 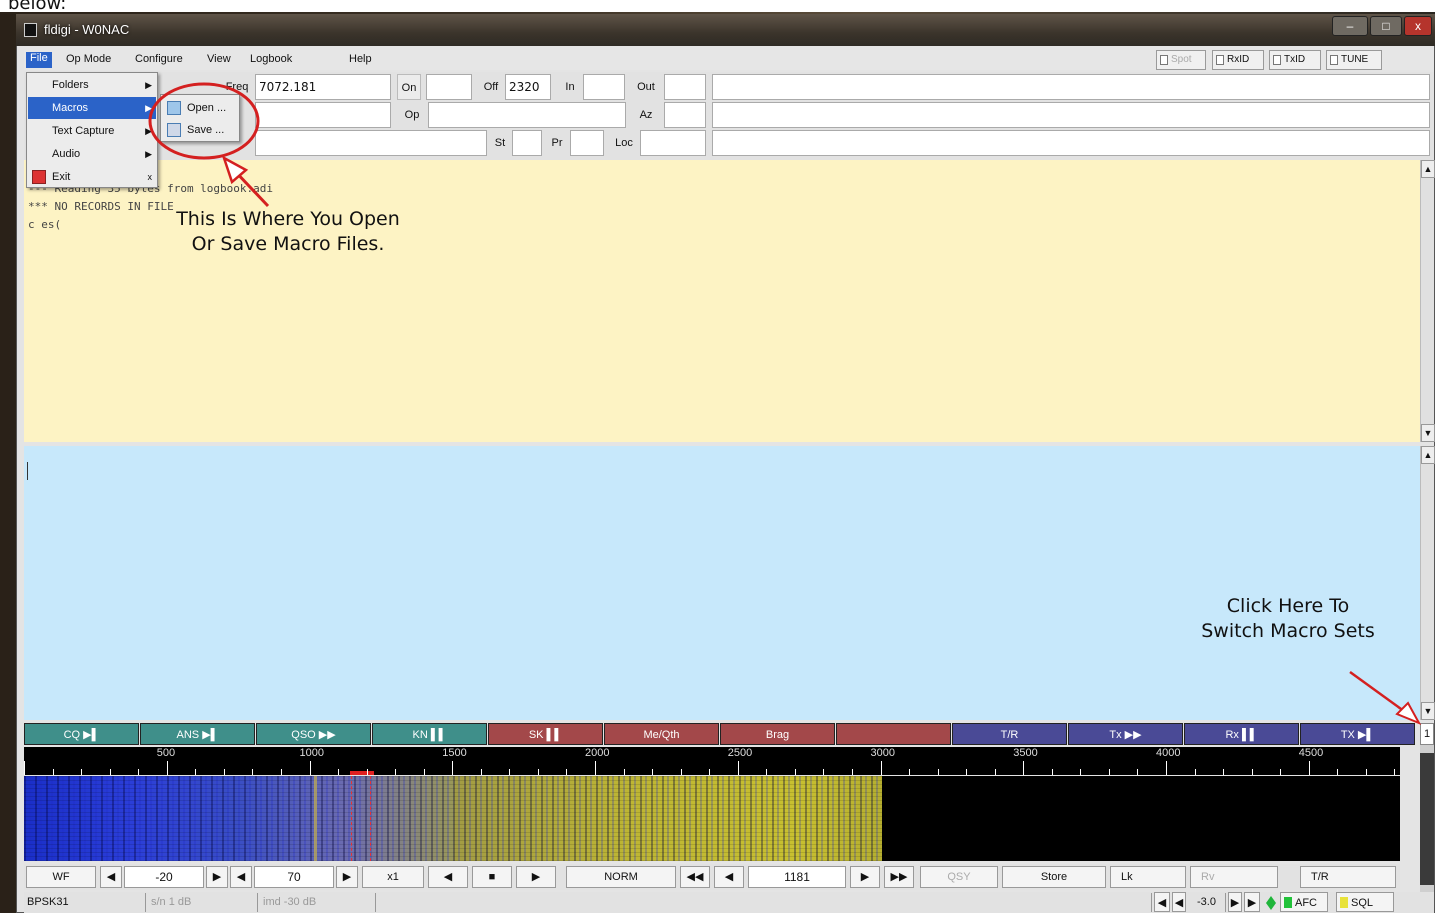 What do you see at coordinates (528, 87) in the screenshot?
I see `off-field: 2320` at bounding box center [528, 87].